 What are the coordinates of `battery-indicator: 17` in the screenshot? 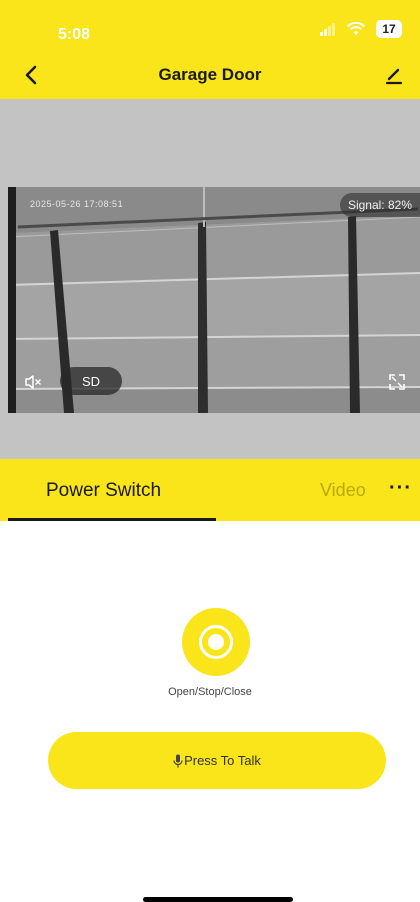 It's located at (389, 29).